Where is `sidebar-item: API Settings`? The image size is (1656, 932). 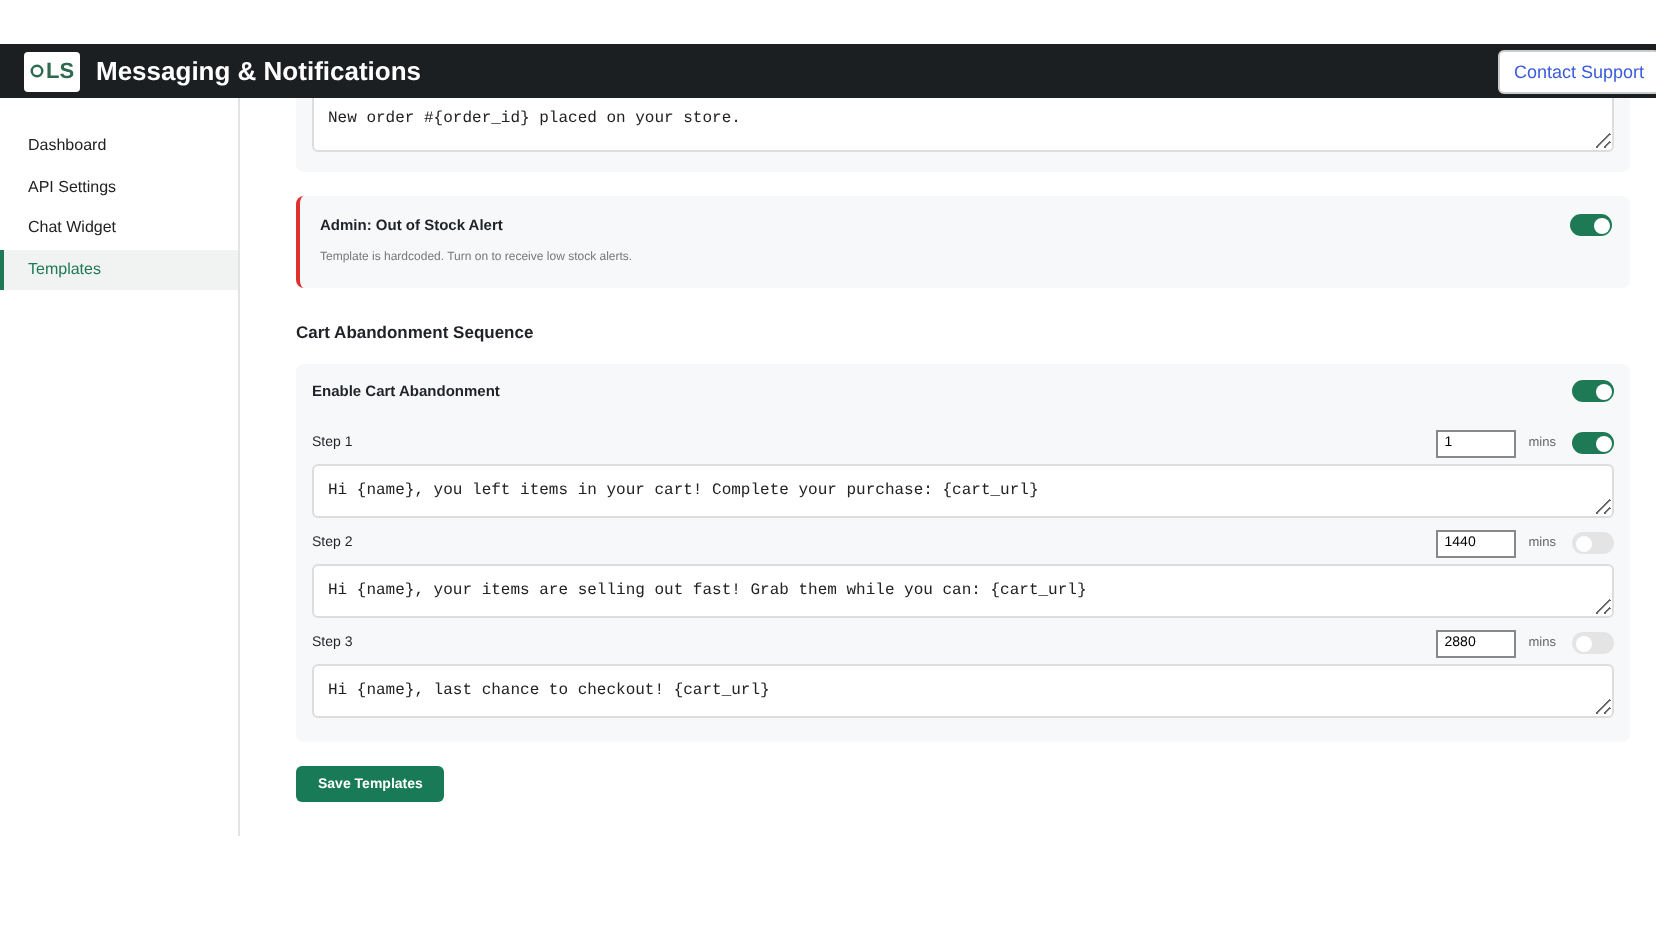
sidebar-item: API Settings is located at coordinates (119, 187).